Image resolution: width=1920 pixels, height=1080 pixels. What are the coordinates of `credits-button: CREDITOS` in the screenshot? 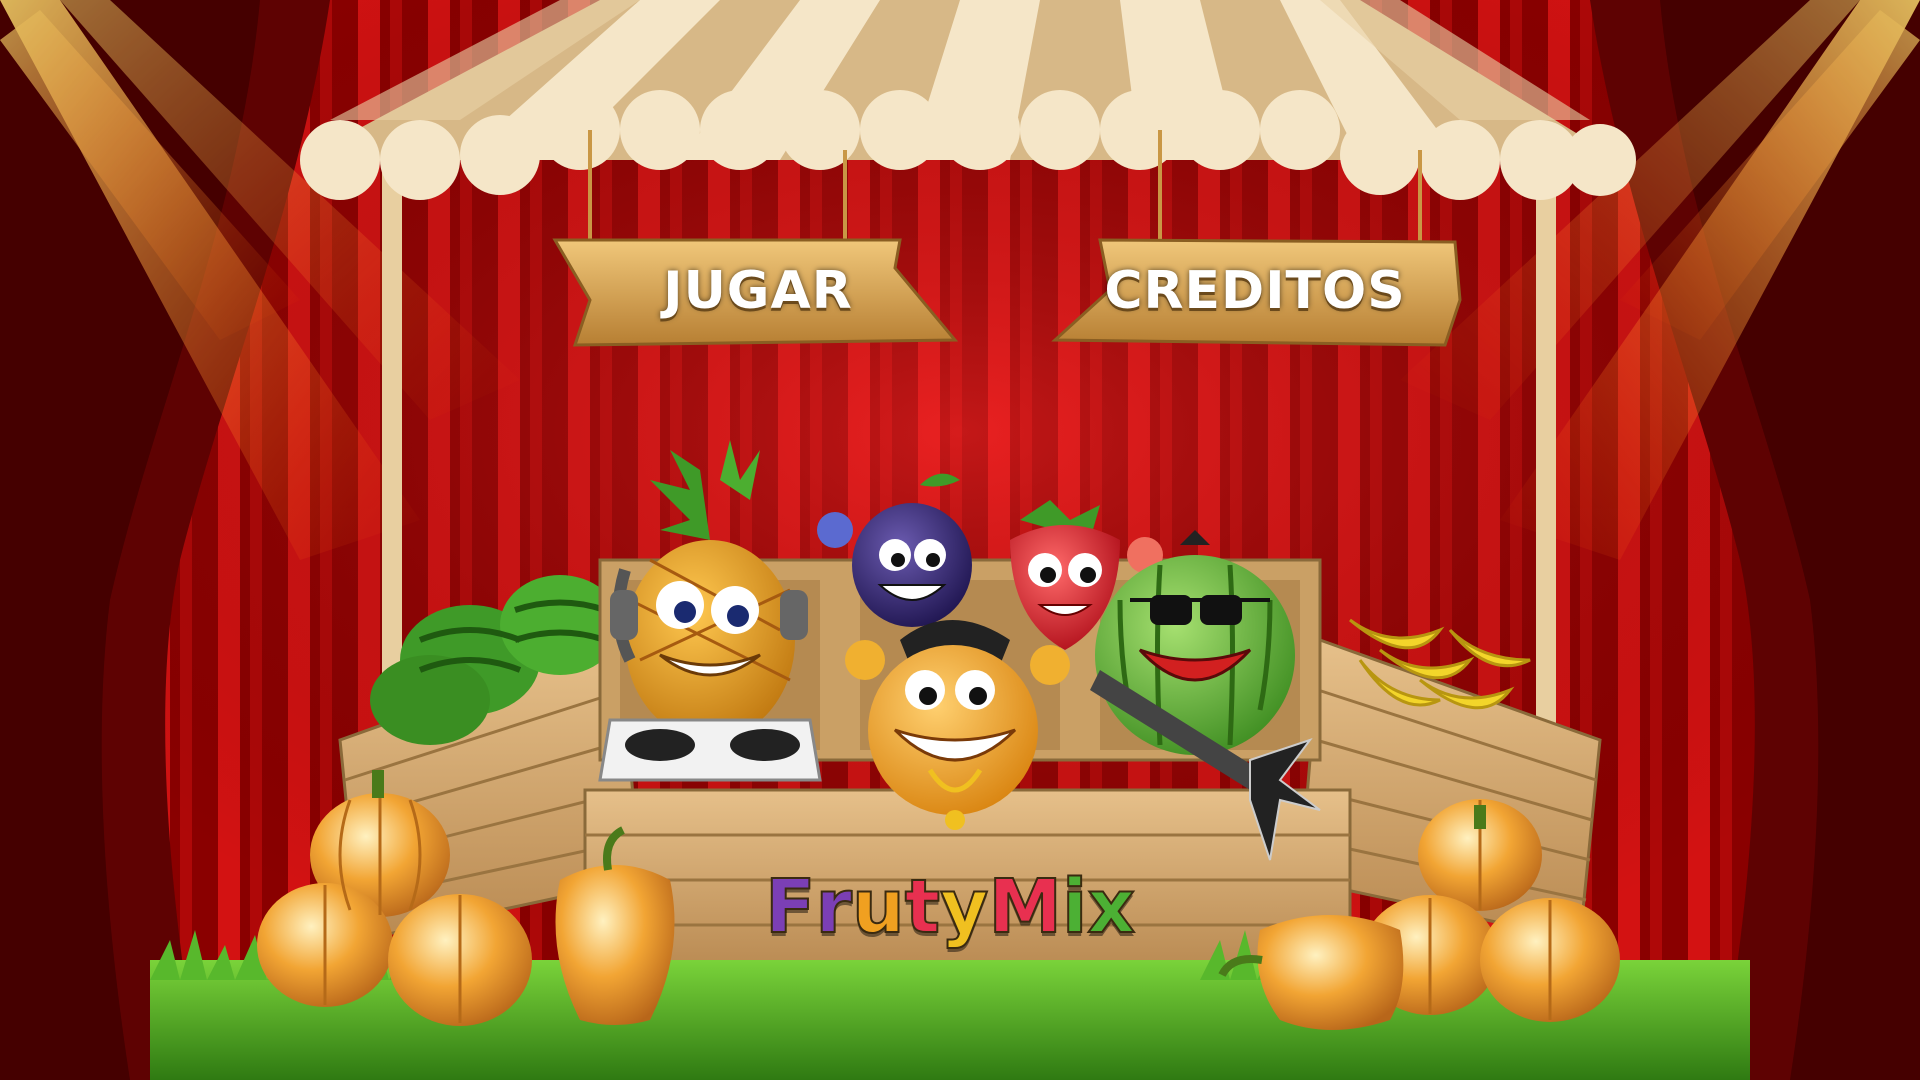 It's located at (1255, 291).